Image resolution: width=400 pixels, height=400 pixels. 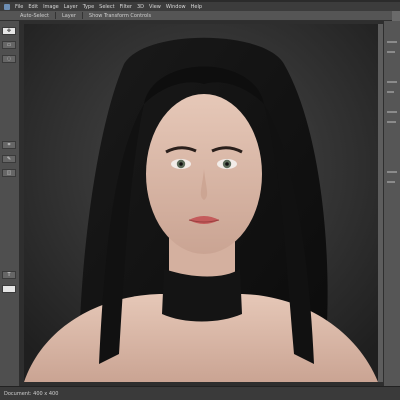 What do you see at coordinates (7, 6) in the screenshot?
I see `app-icon` at bounding box center [7, 6].